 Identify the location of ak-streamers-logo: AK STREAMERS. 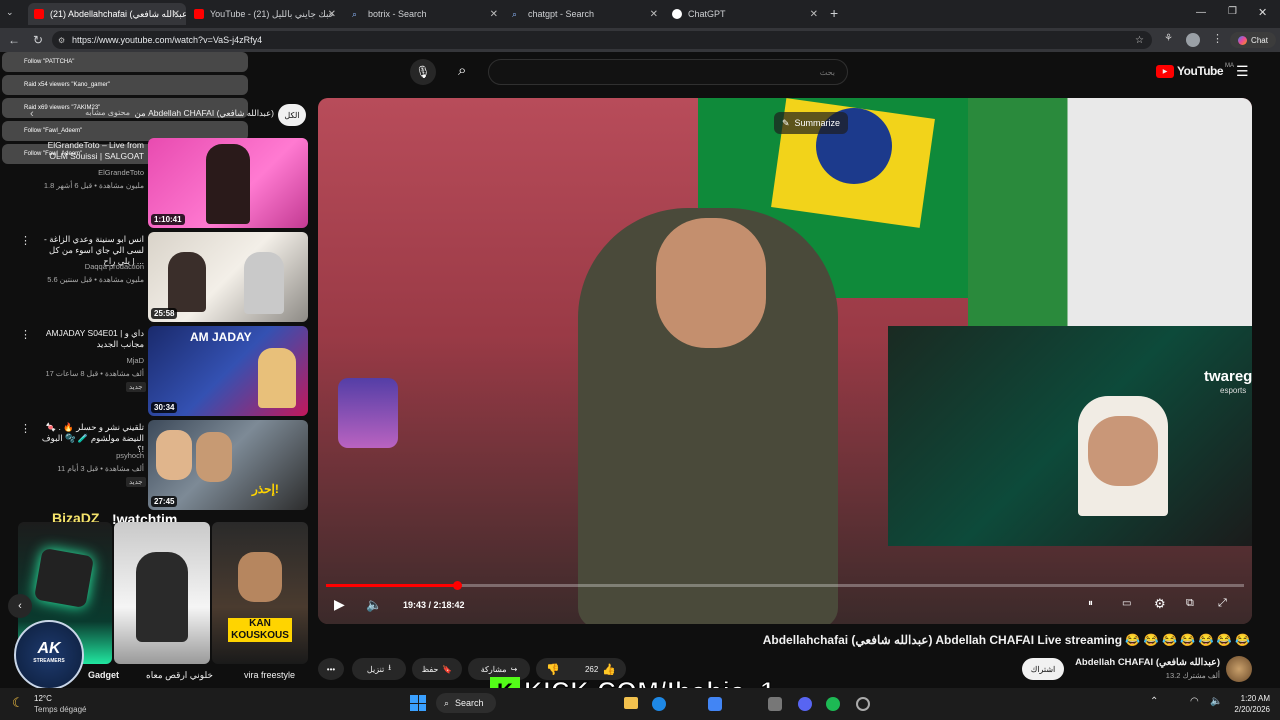
(49, 655).